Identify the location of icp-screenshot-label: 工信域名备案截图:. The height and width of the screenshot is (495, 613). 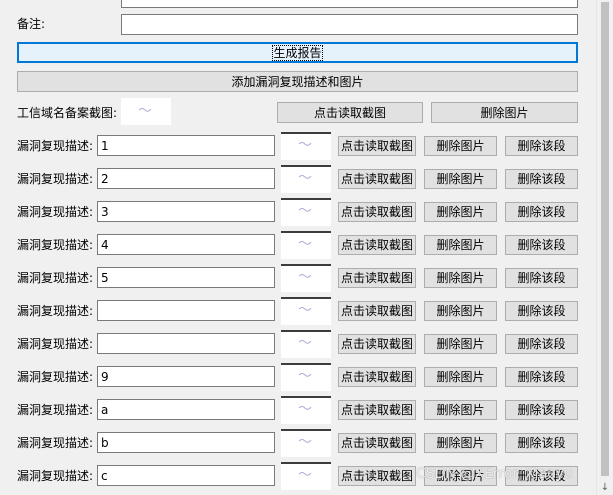
(67, 113).